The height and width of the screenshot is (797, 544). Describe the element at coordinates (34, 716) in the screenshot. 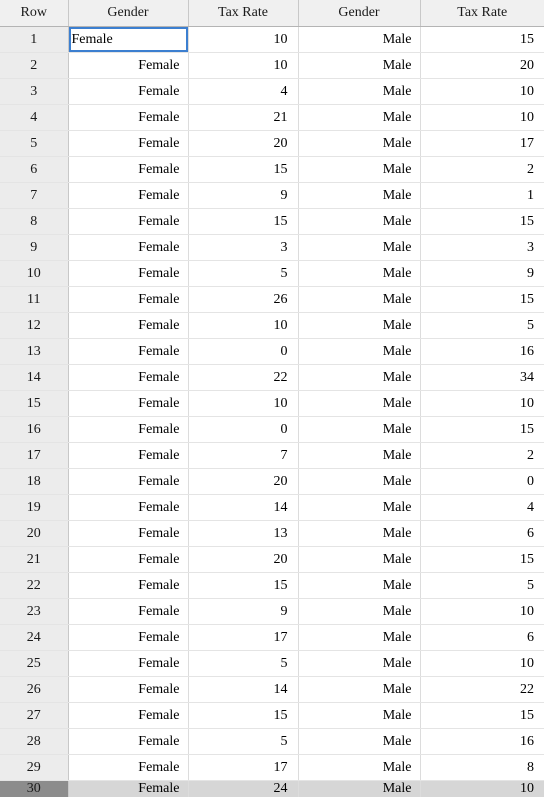

I see `row-number-cell: 27` at that location.